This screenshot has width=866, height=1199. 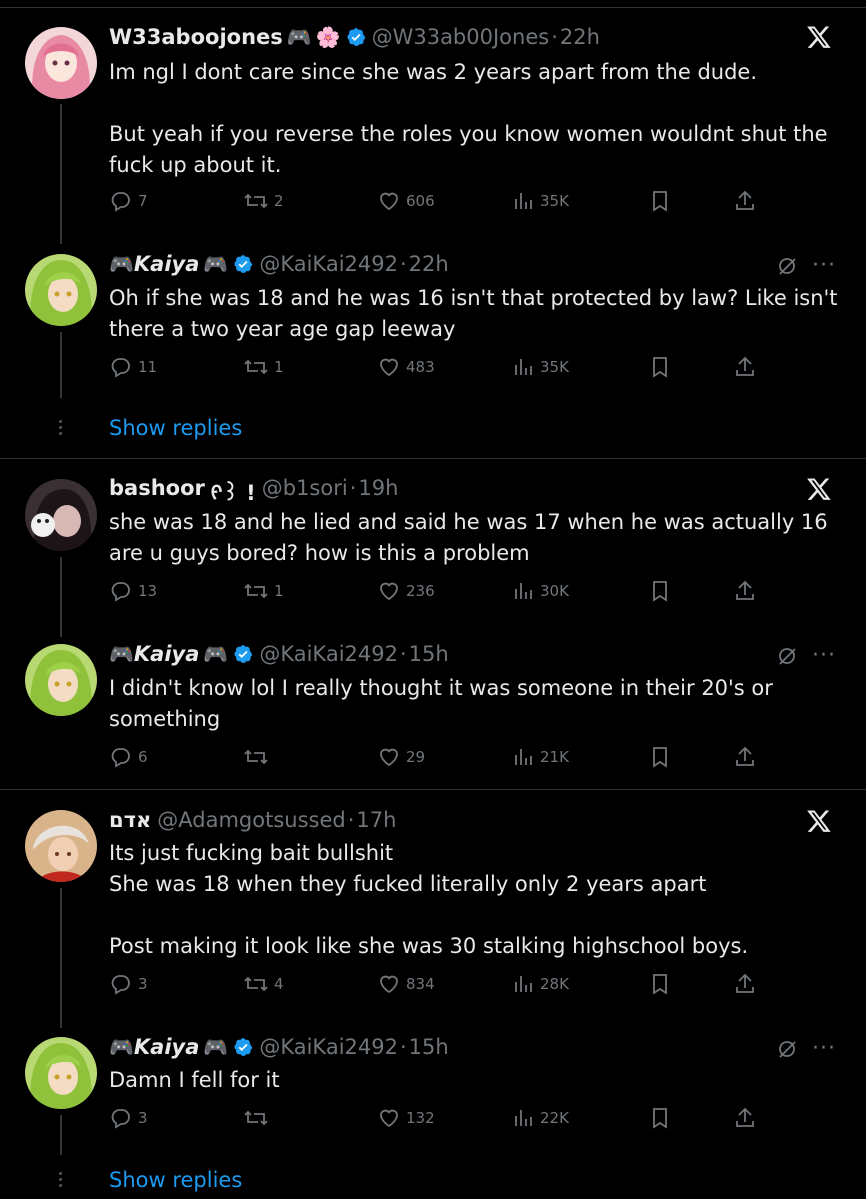 I want to click on bookmark-icon, so click(x=660, y=984).